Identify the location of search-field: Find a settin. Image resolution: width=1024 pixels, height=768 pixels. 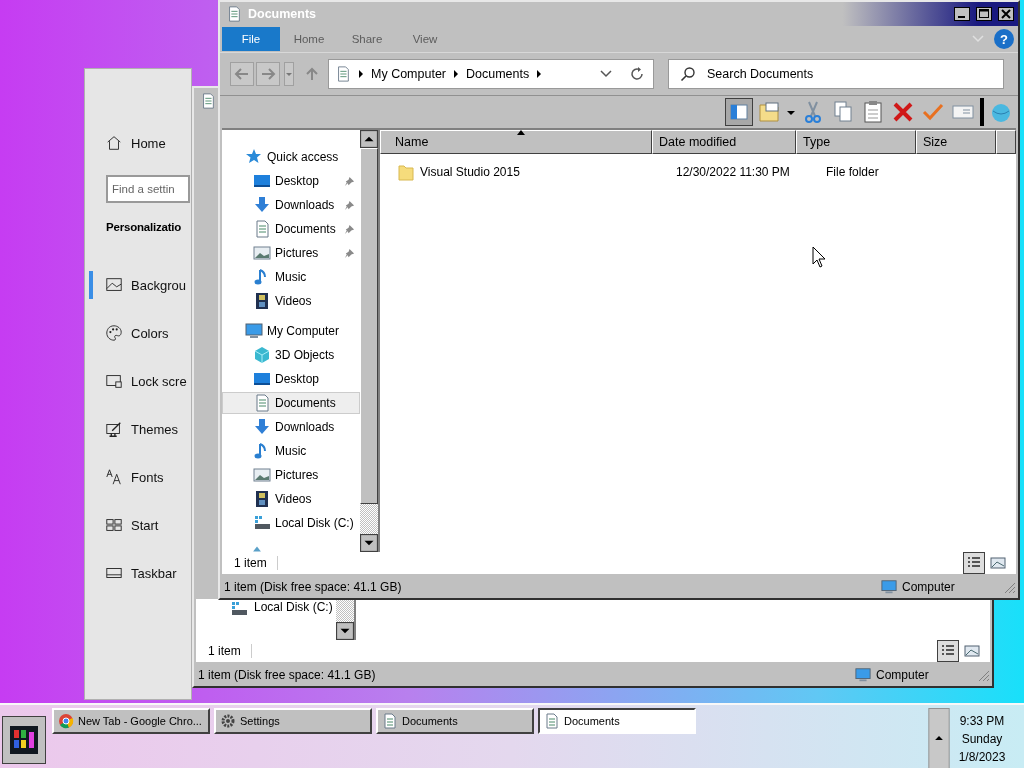
(148, 189).